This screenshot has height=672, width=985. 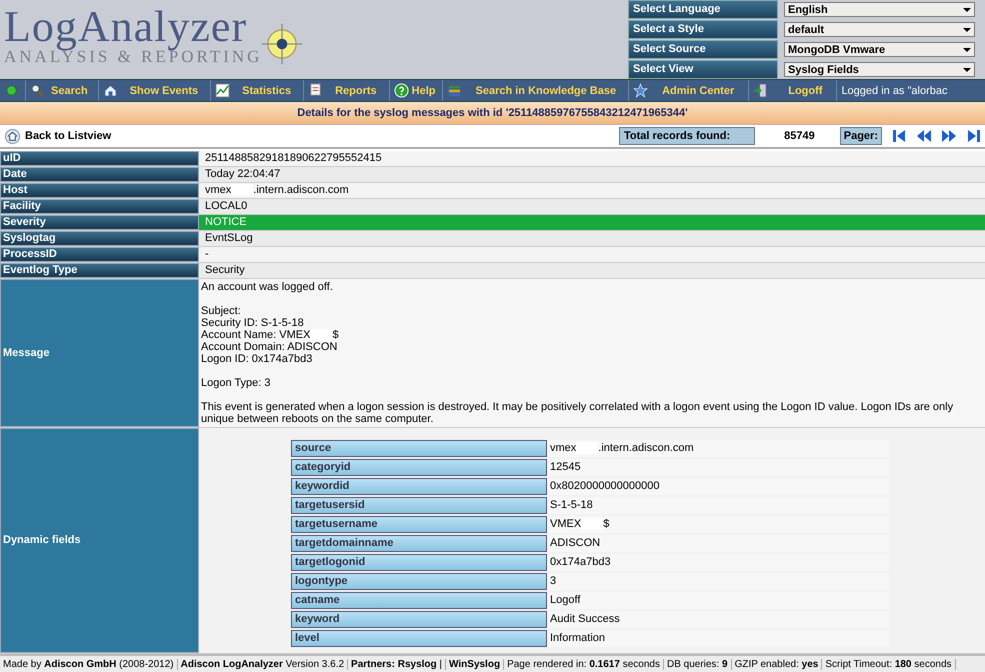 I want to click on field-value: 12545, so click(x=718, y=467).